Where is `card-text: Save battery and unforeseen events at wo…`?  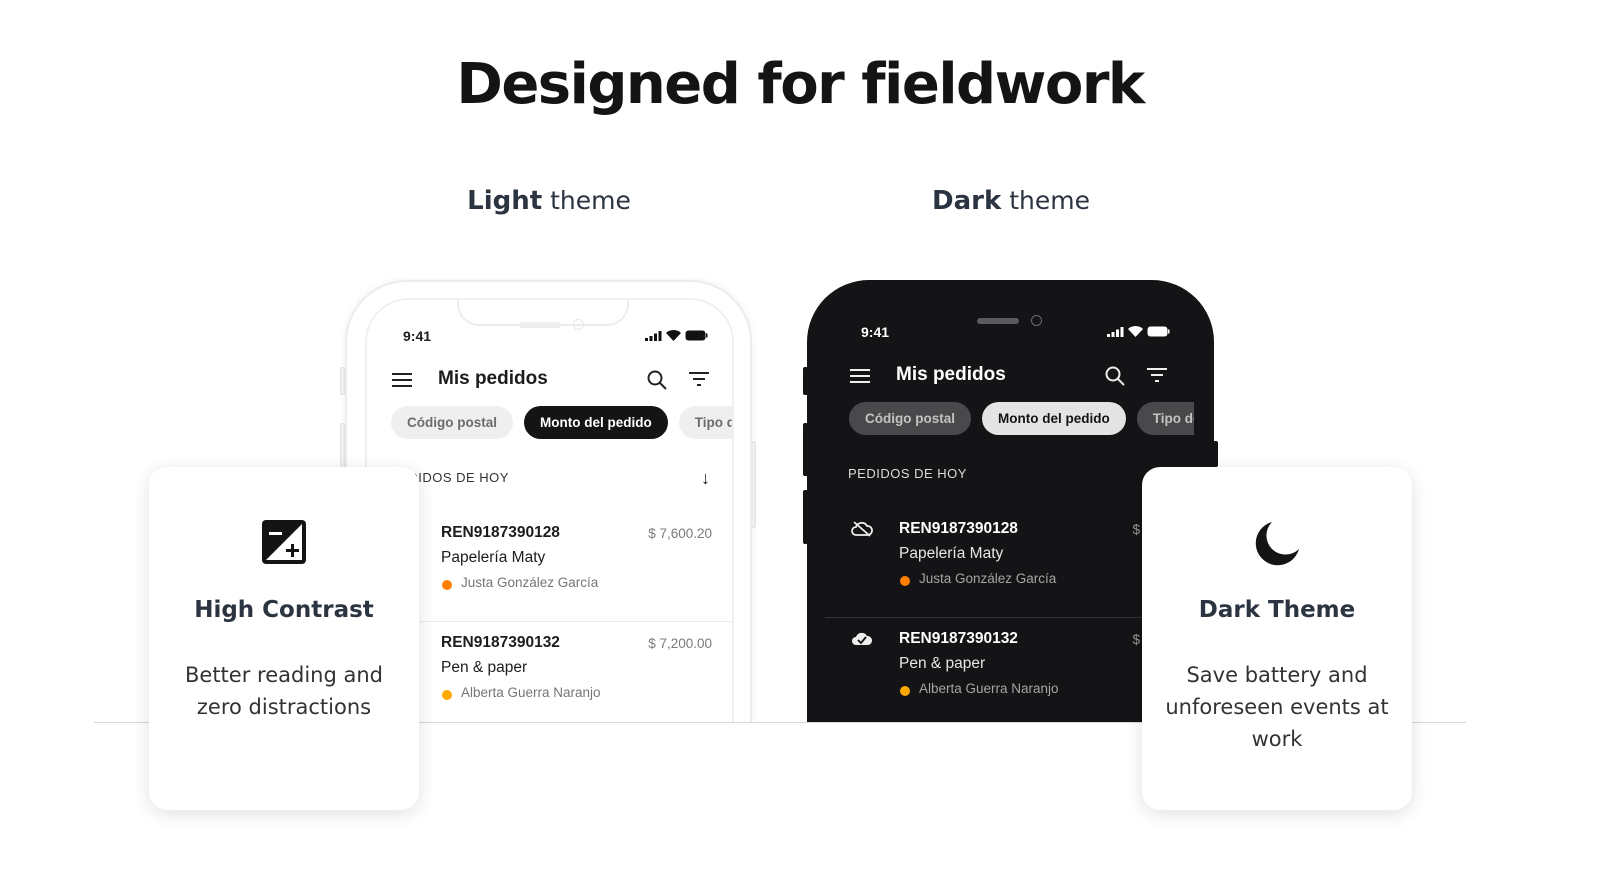 card-text: Save battery and unforeseen events at wo… is located at coordinates (1277, 707).